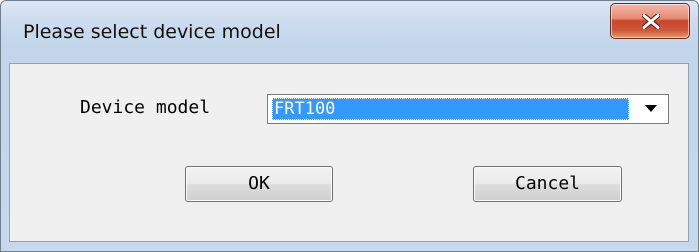 This screenshot has width=699, height=252. Describe the element at coordinates (450, 109) in the screenshot. I see `device-model-selected-value: FRT100` at that location.